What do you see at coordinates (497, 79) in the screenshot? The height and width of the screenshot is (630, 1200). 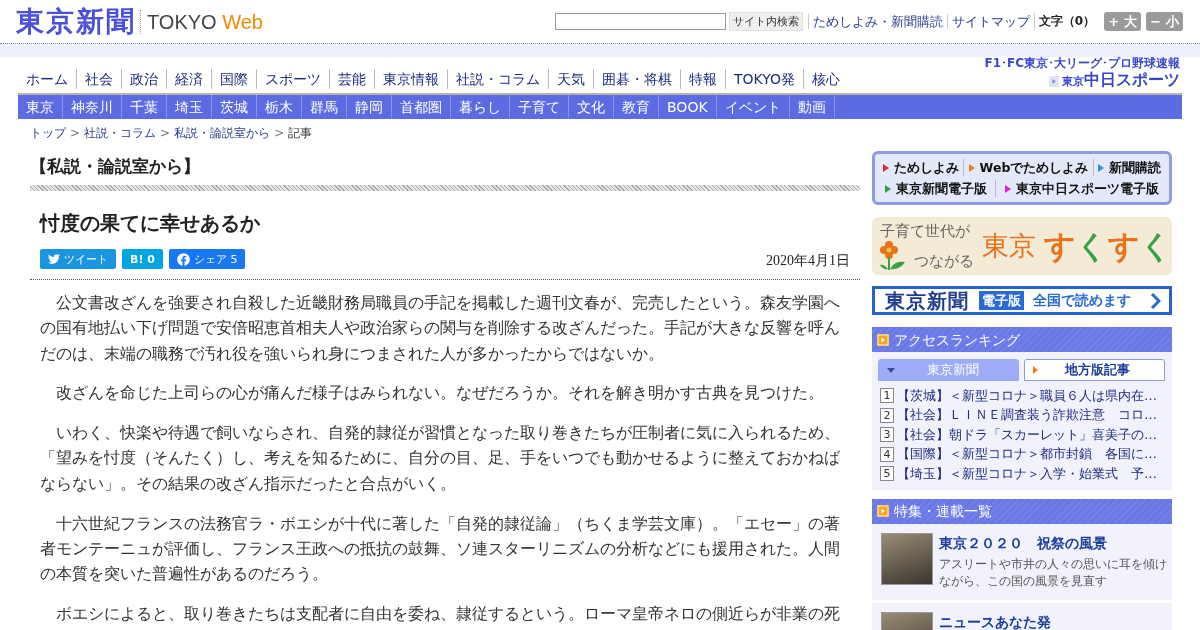 I see `nav-link: 社説・コラム` at bounding box center [497, 79].